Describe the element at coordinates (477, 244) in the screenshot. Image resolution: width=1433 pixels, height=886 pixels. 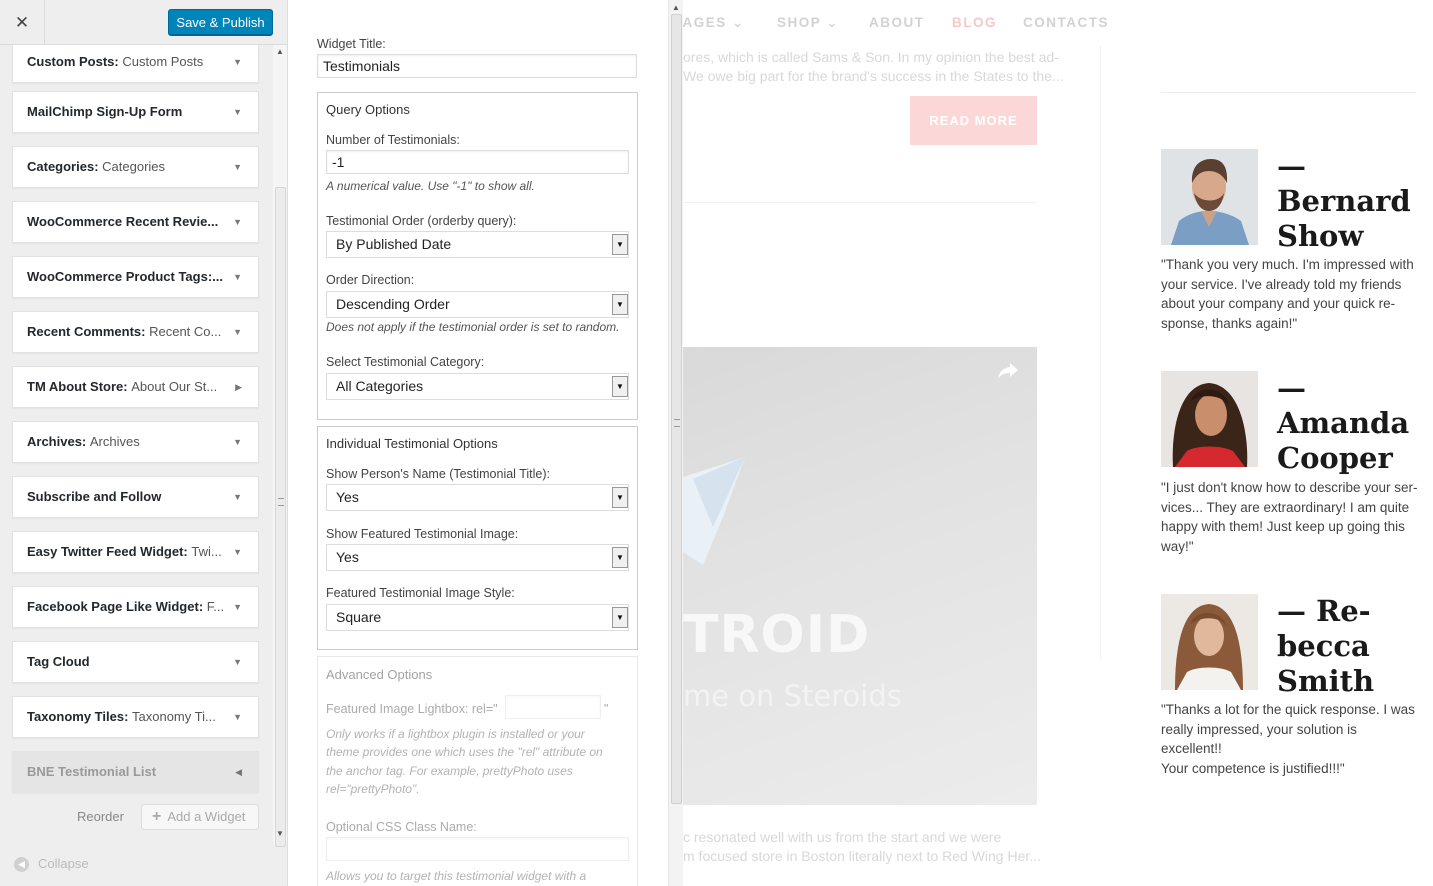
I see `order-select: By Published Date ▼` at that location.